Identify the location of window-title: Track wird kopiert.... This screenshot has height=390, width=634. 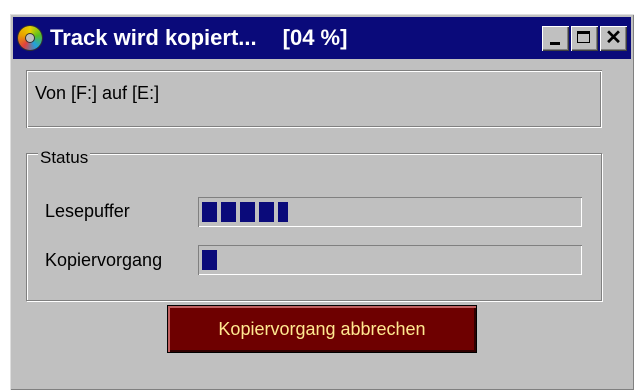
(153, 37).